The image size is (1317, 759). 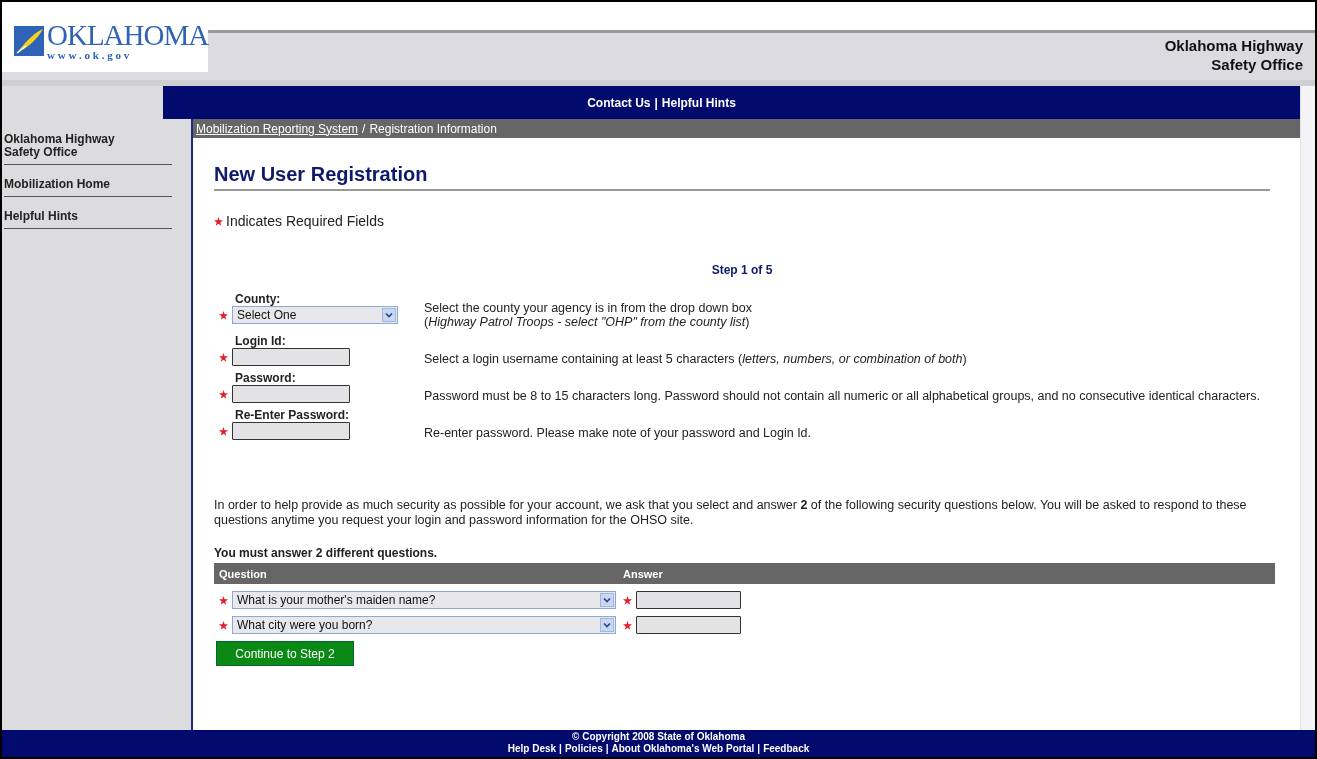 I want to click on required-note: Indicates Required Fields, so click(x=305, y=221).